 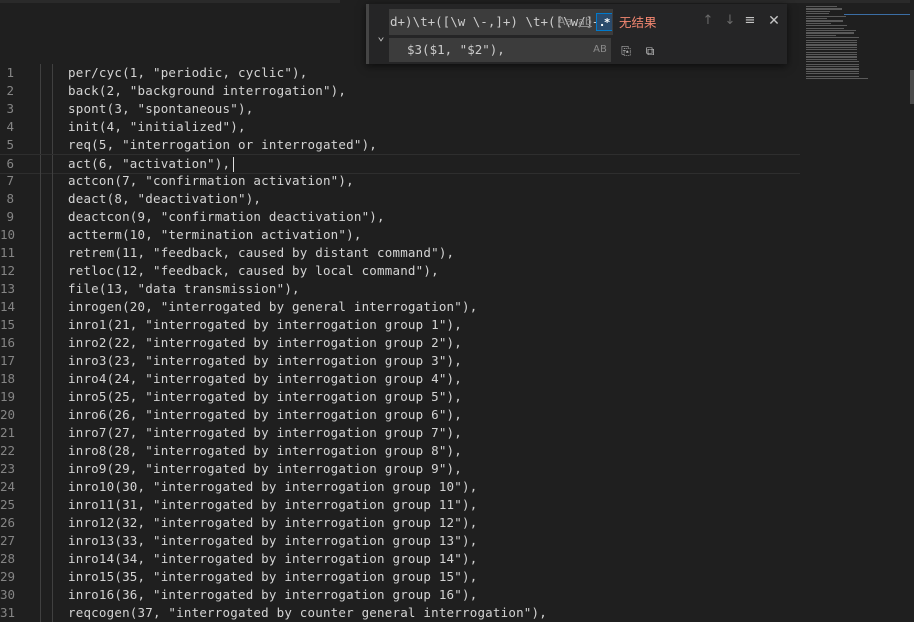 What do you see at coordinates (600, 50) in the screenshot?
I see `preserve-case-toggle: AB` at bounding box center [600, 50].